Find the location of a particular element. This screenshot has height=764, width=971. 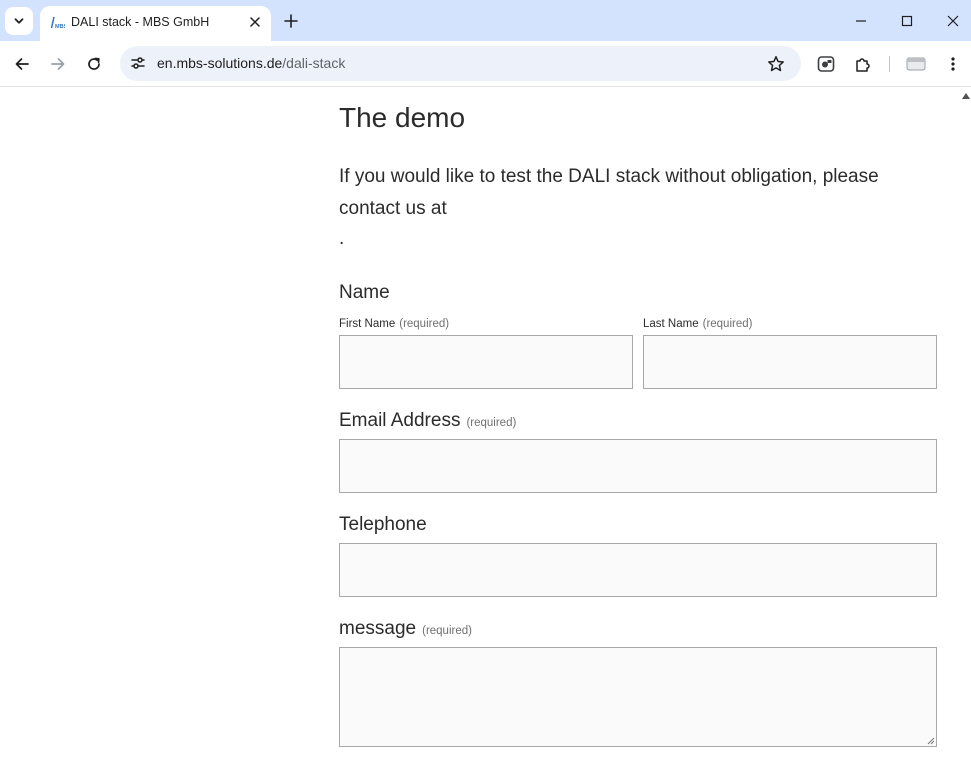

tune-icon is located at coordinates (138, 63).